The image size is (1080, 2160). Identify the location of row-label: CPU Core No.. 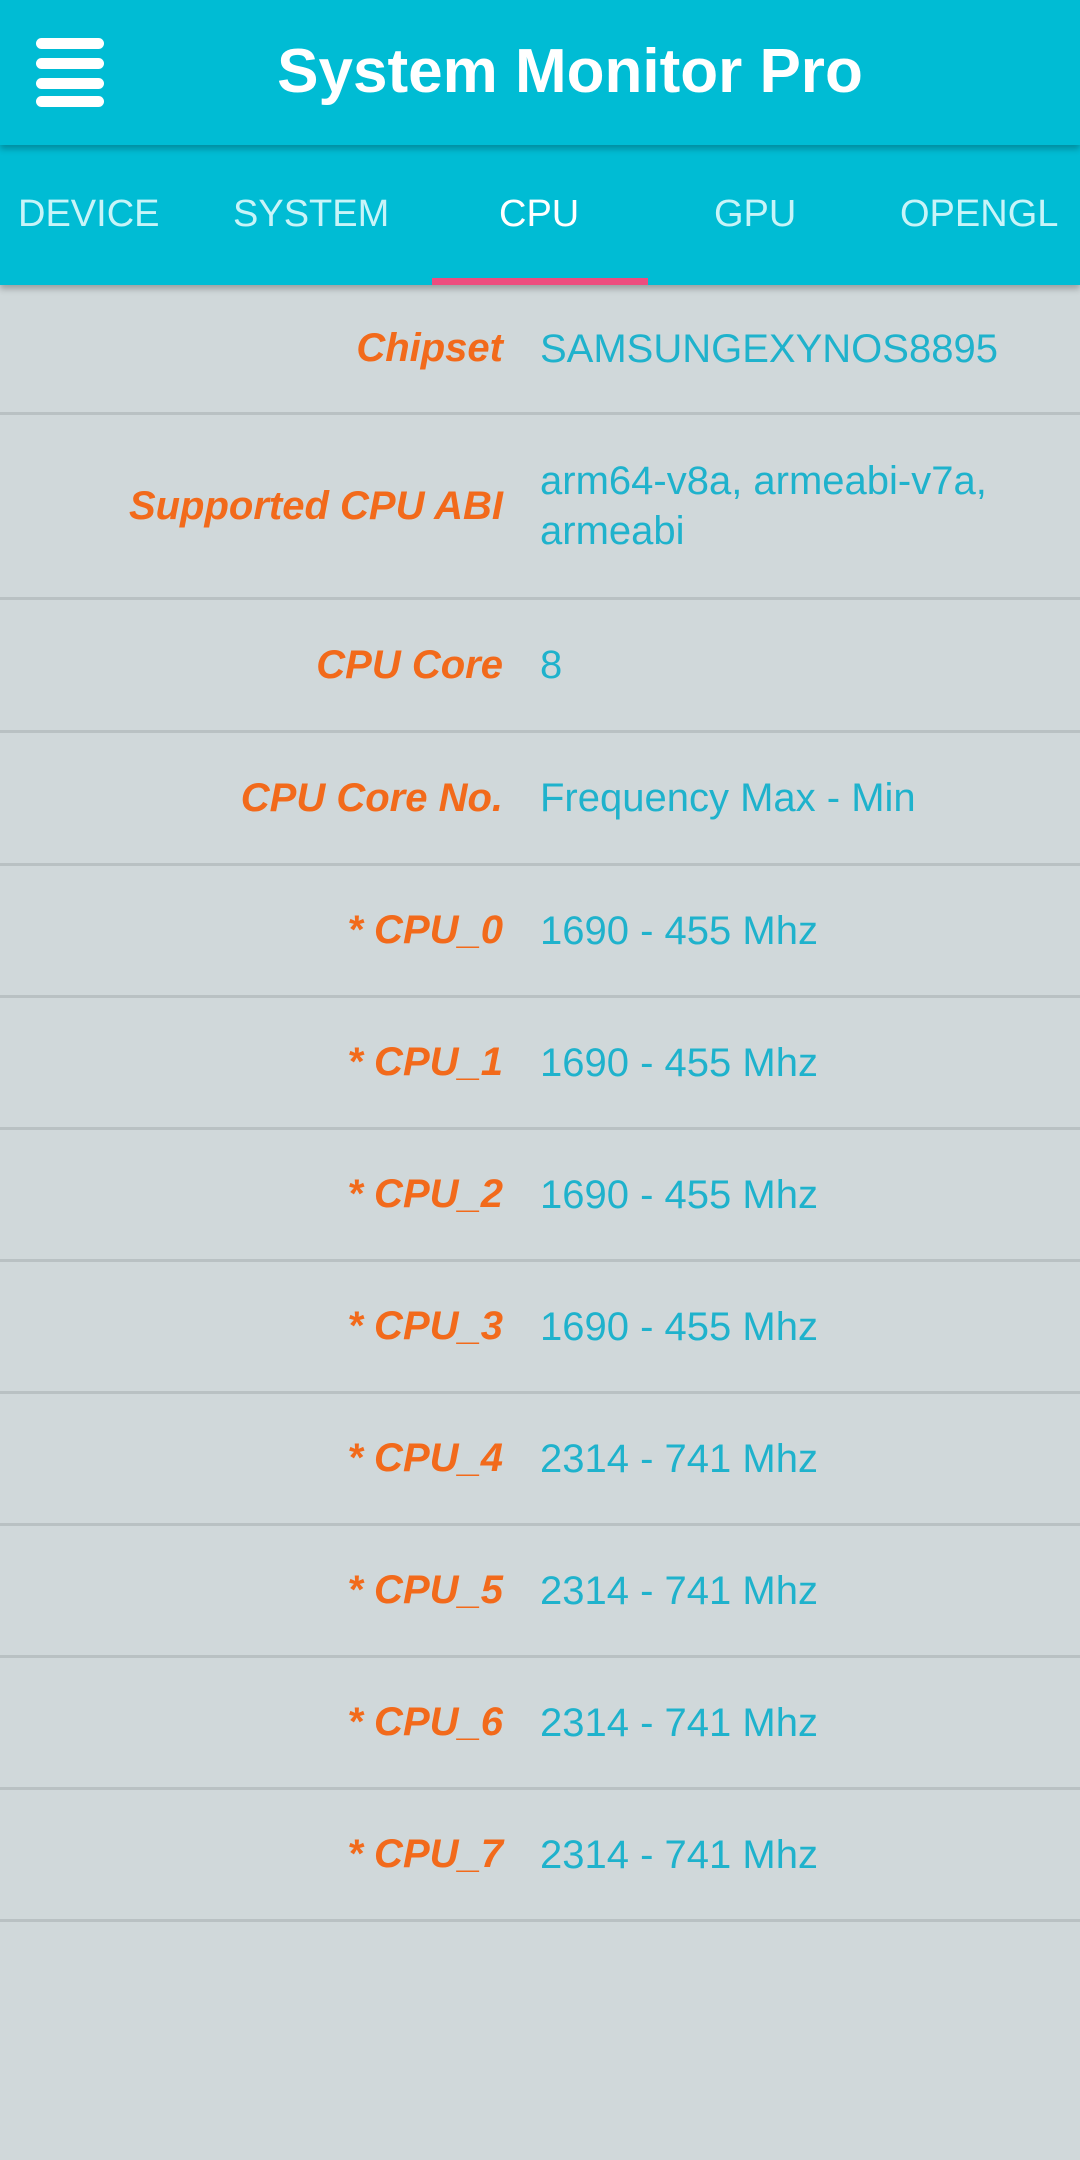
(371, 797).